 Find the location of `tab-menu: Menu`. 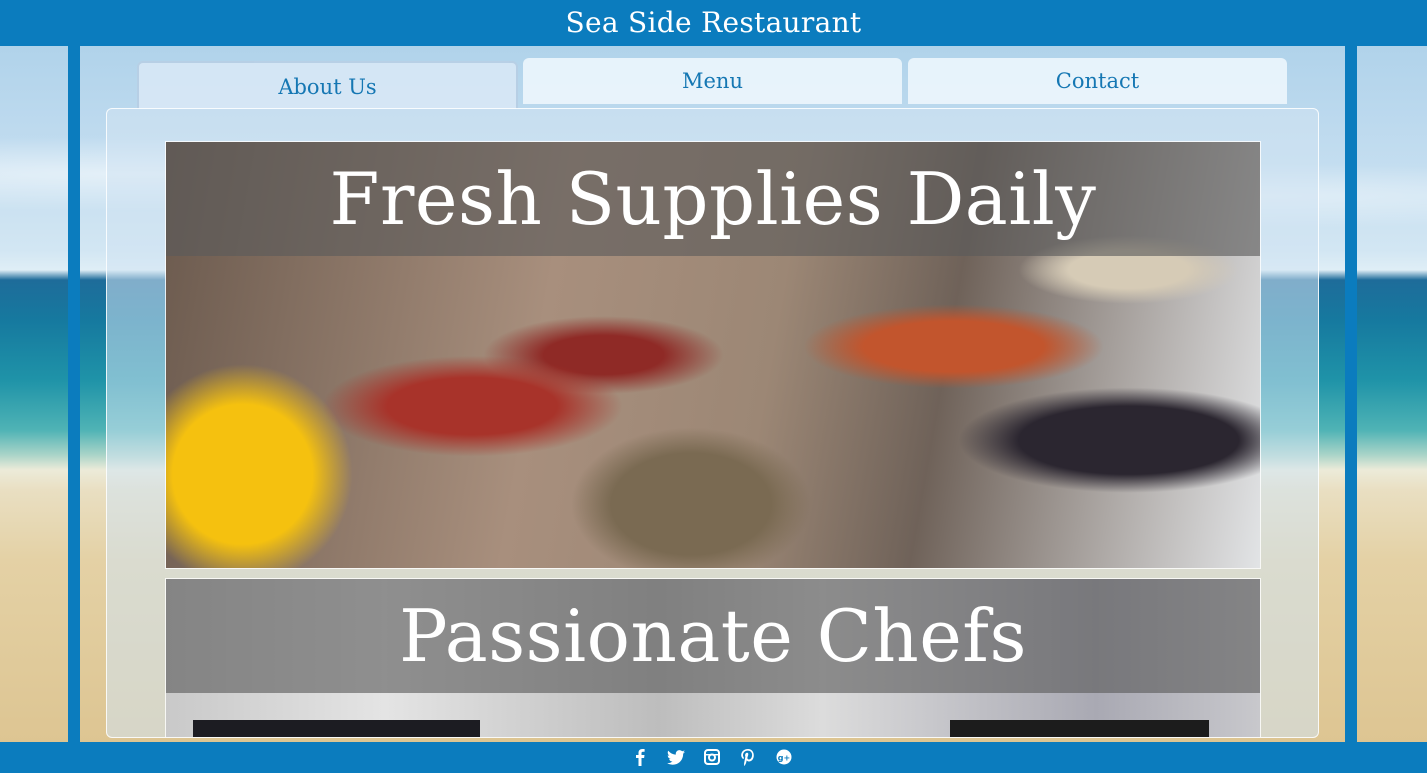

tab-menu: Menu is located at coordinates (712, 81).